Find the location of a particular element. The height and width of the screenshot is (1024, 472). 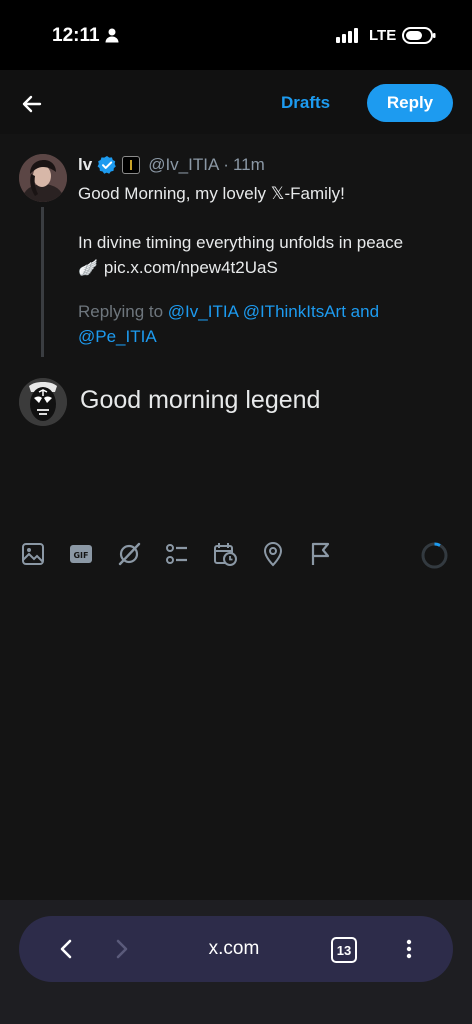

browser-url: x.com is located at coordinates (234, 949).